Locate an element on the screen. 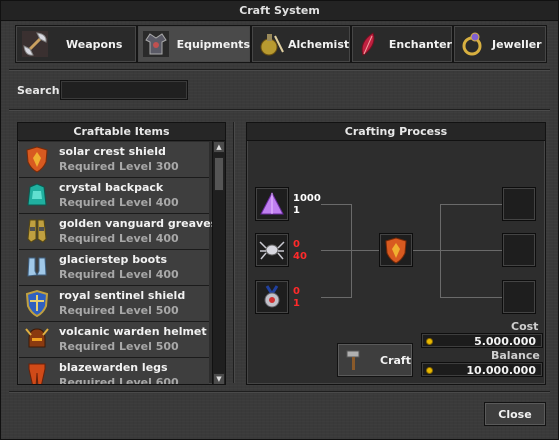 The image size is (559, 440). pyramid-icon is located at coordinates (272, 203).